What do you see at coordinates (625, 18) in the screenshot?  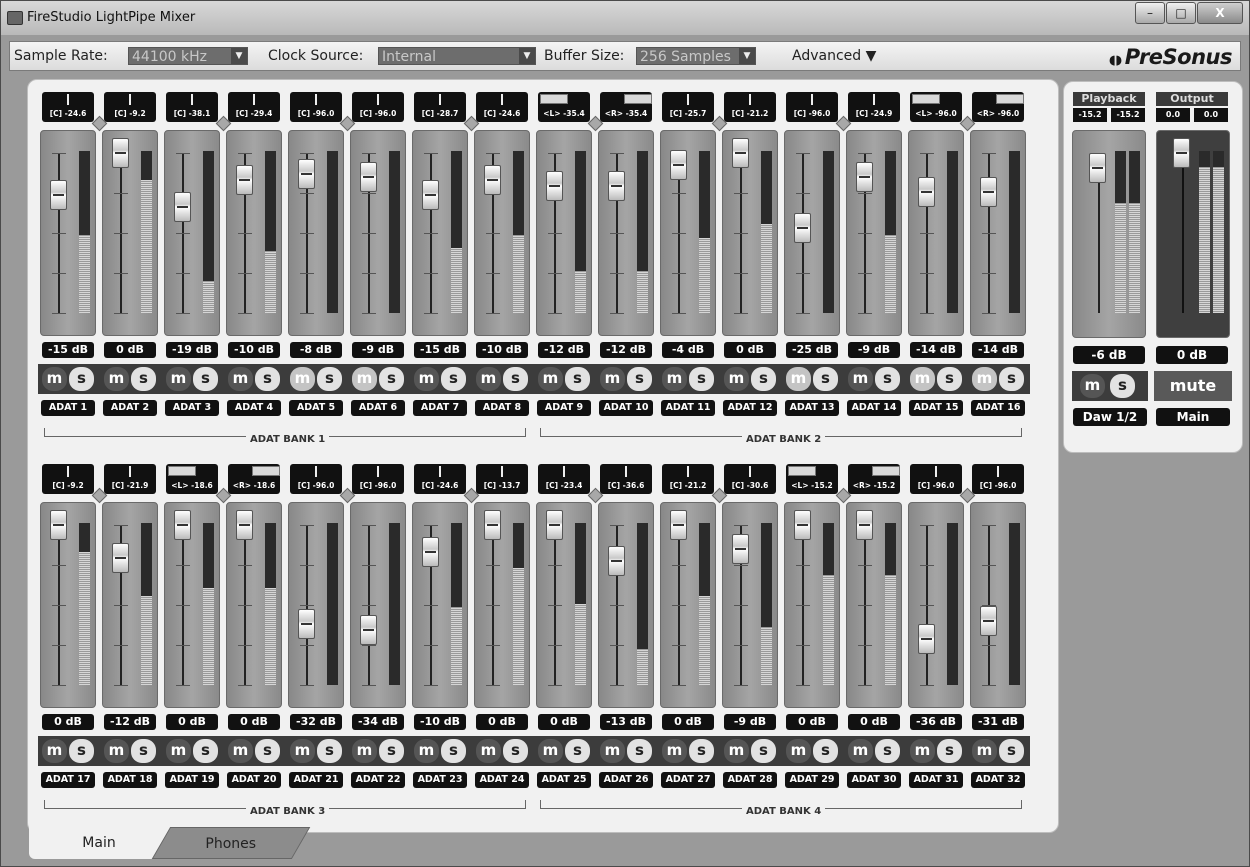 I see `title-bar: FireStudio LightPipe Mixer – □ X` at bounding box center [625, 18].